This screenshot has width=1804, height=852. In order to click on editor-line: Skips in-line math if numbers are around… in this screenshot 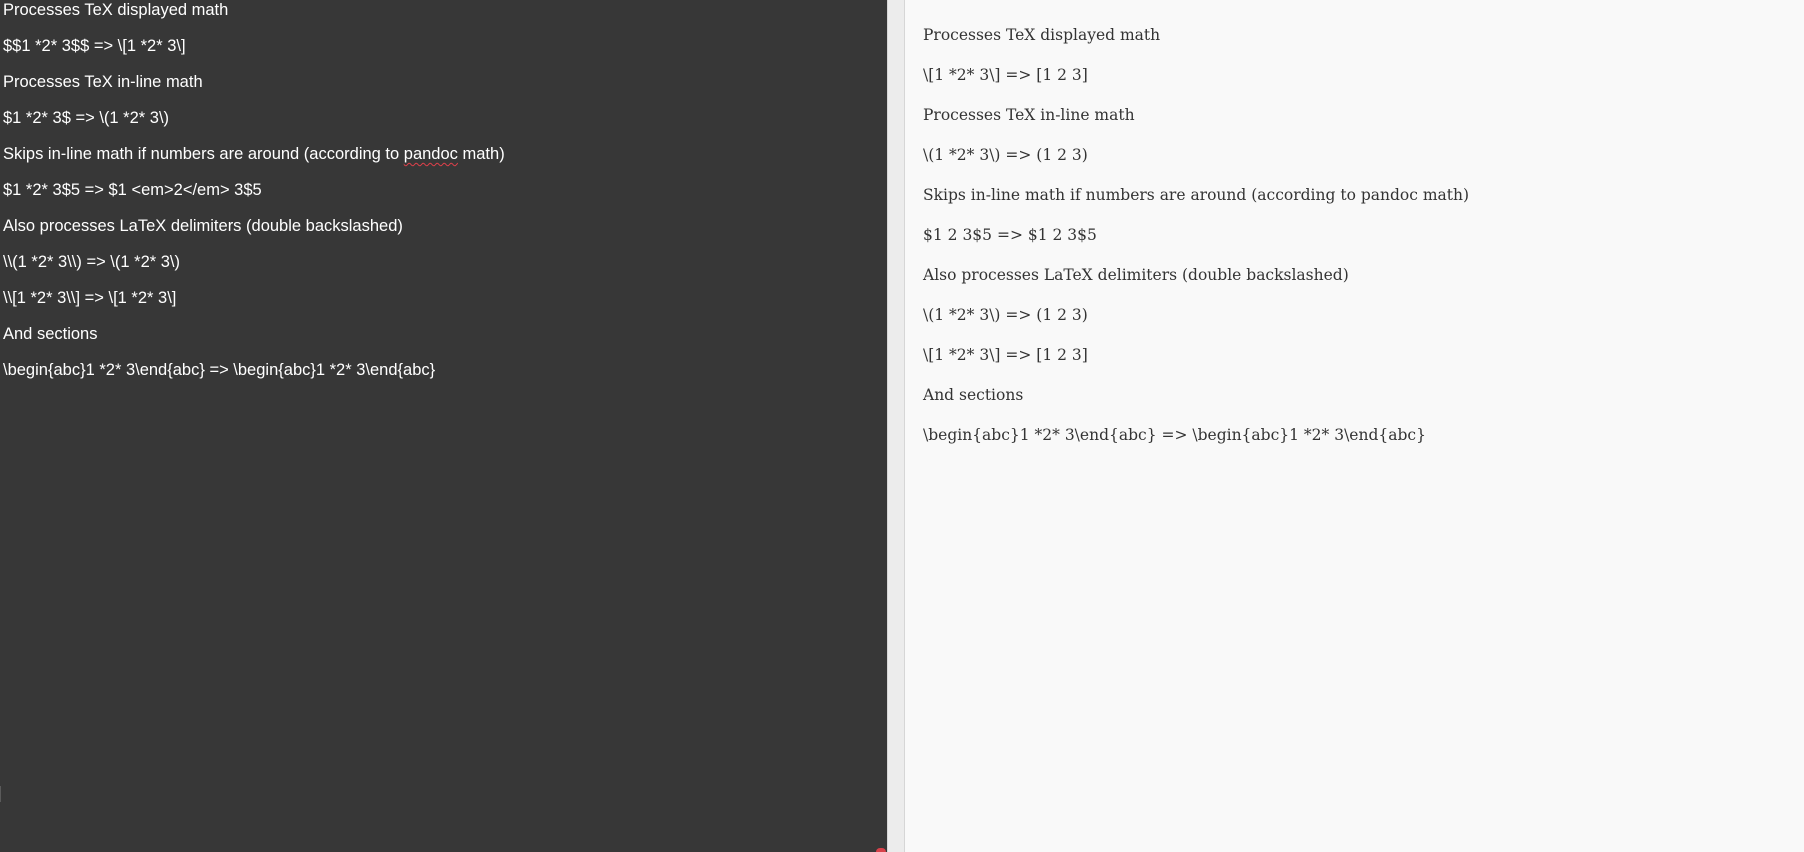, I will do `click(445, 162)`.